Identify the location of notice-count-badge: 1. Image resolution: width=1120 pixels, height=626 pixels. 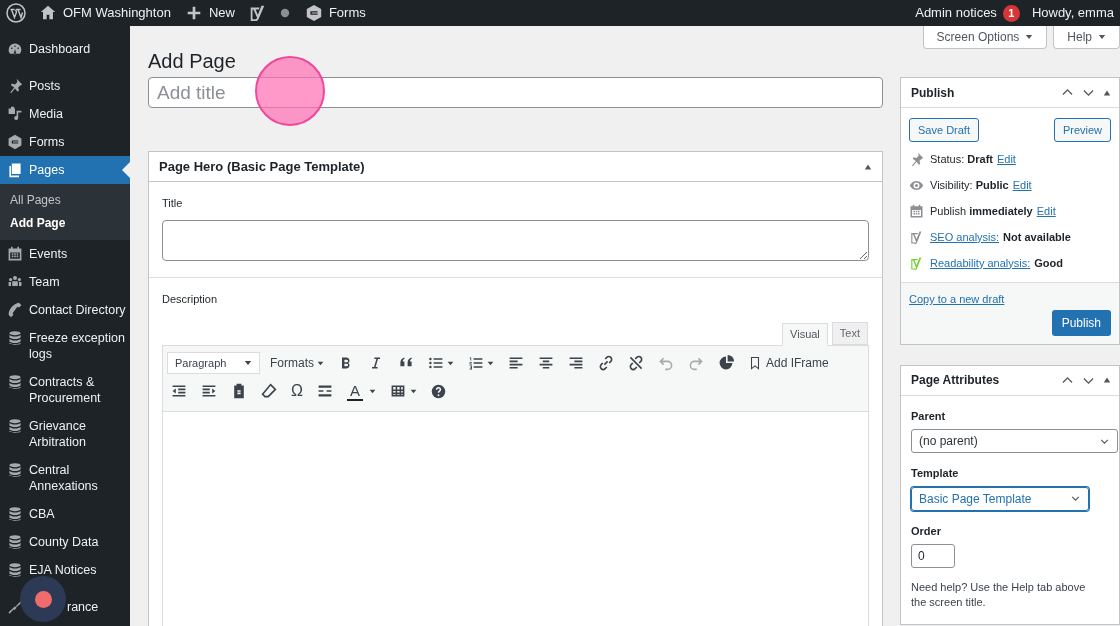
(1011, 13).